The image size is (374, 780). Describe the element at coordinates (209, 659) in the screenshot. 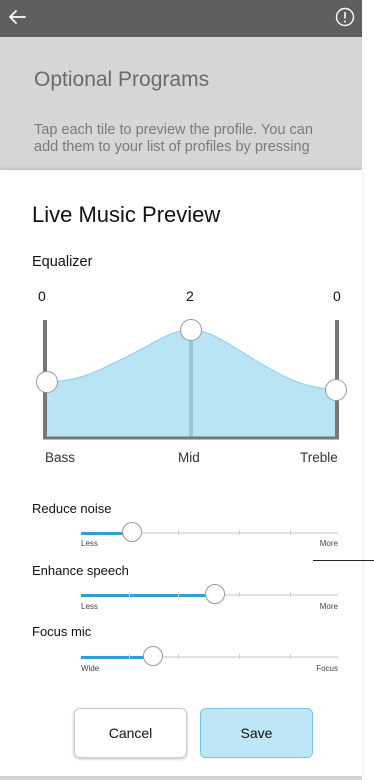

I see `focus-mic-slider: Wide Focus` at that location.